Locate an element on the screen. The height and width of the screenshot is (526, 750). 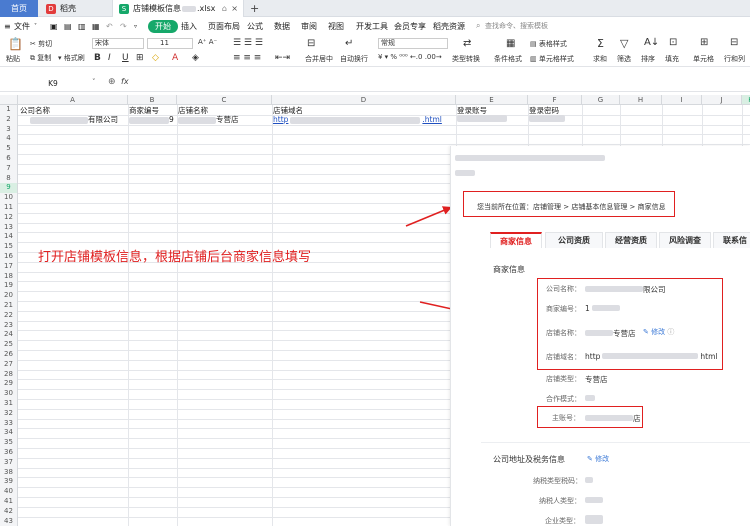
company-label: 公司名称： is located at coordinates (563, 289).